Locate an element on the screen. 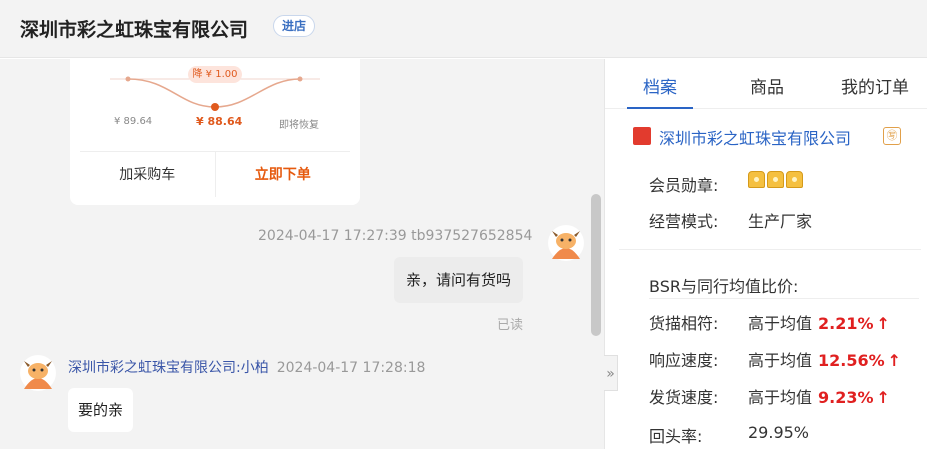 This screenshot has width=927, height=449. buy-now-button: 立即下单 is located at coordinates (283, 174).